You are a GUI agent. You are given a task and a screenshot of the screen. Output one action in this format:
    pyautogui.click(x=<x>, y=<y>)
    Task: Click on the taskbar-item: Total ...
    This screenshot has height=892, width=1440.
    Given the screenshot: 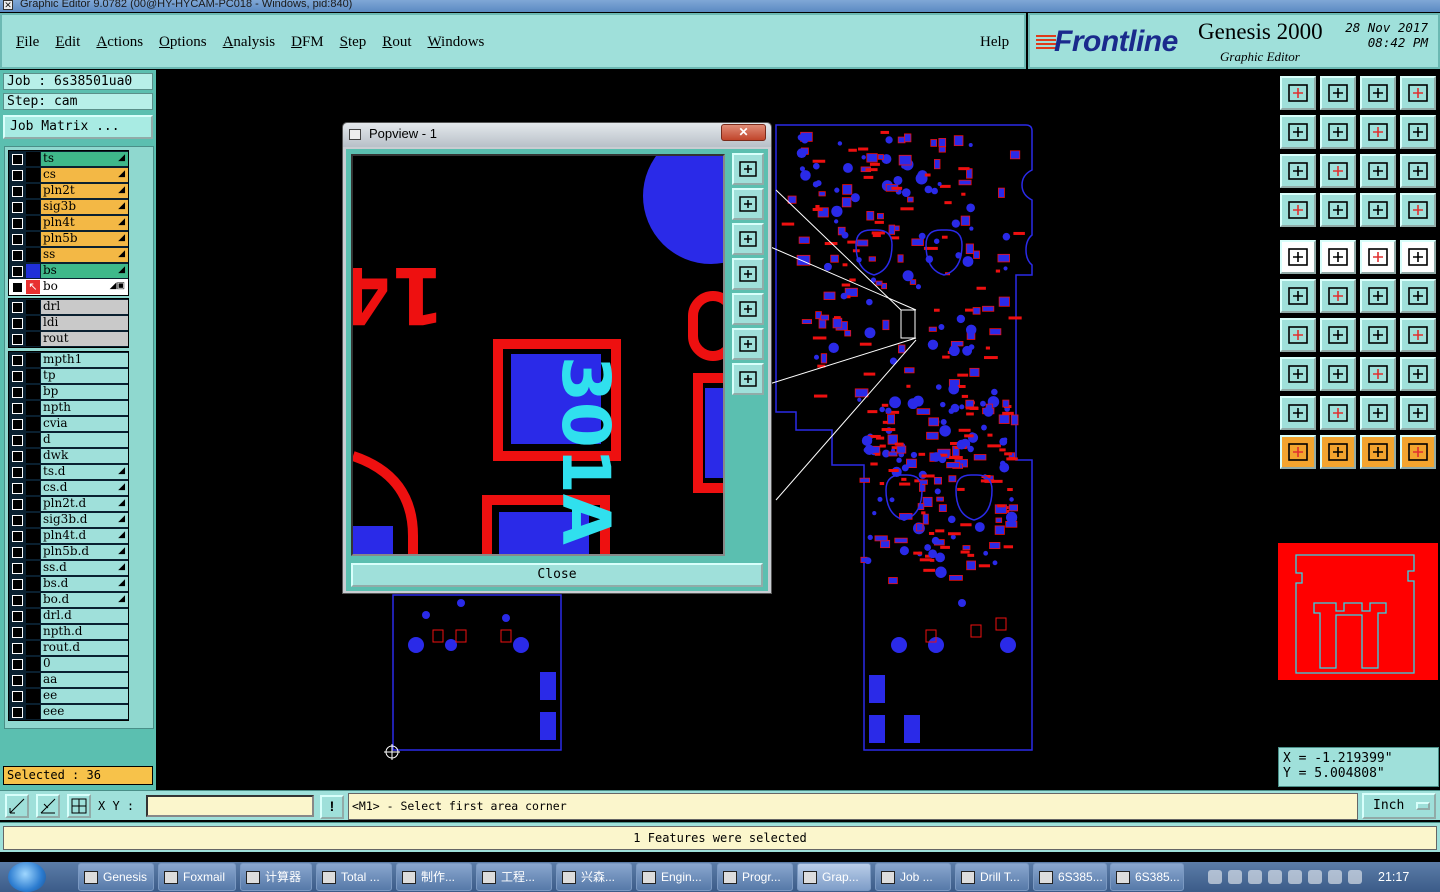 What is the action you would take?
    pyautogui.click(x=354, y=877)
    